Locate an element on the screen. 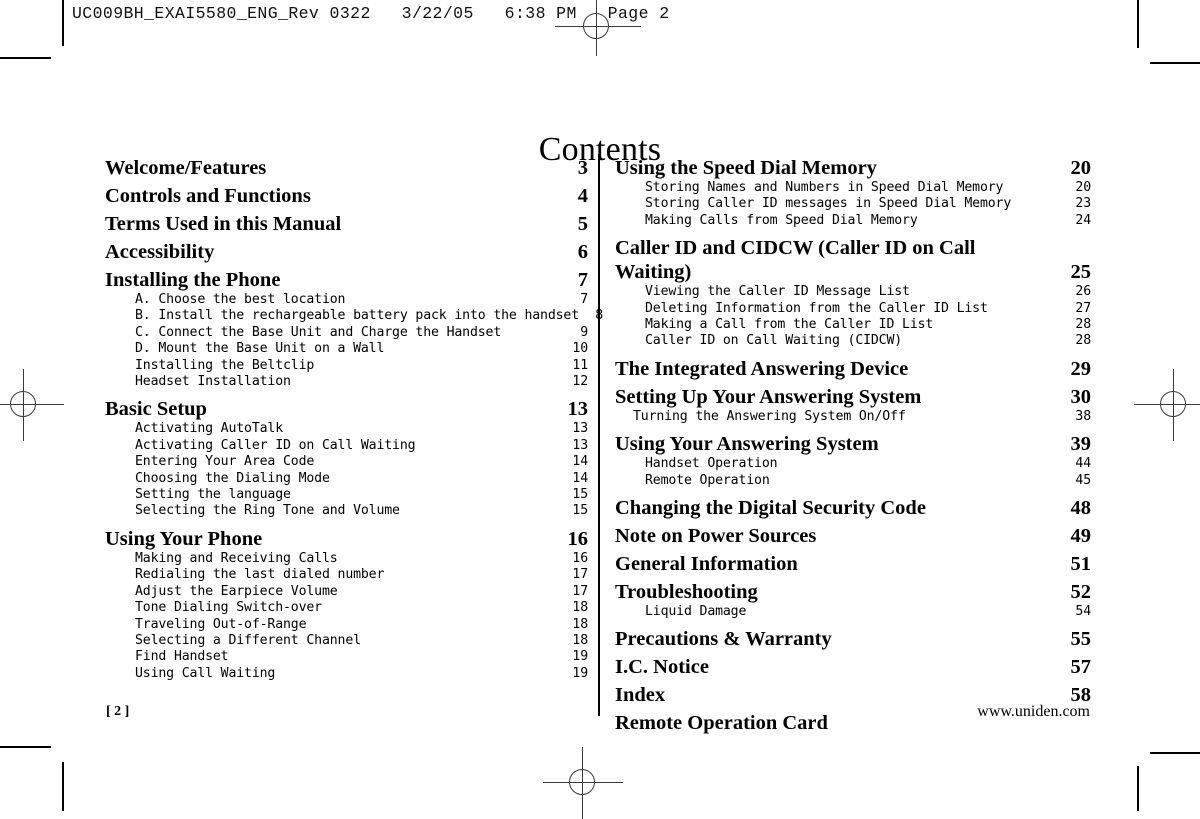 The height and width of the screenshot is (819, 1200). toc-entry-label: Using Call Waiting is located at coordinates (205, 673).